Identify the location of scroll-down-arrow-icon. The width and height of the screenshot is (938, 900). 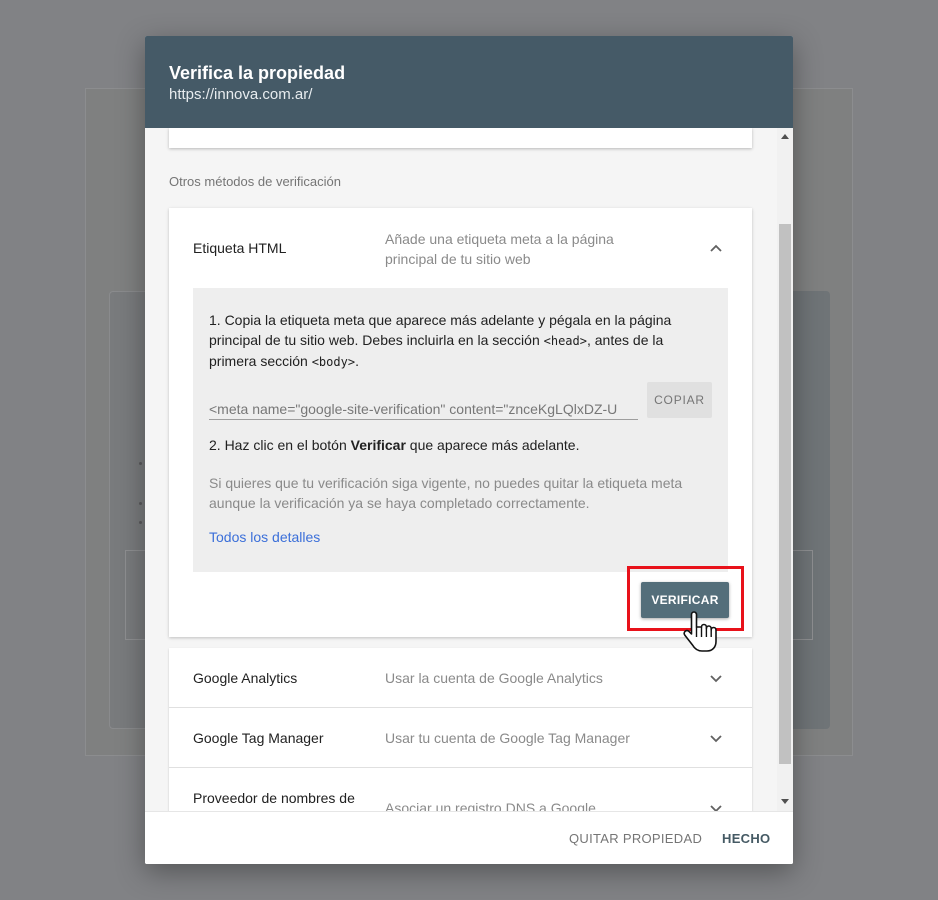
(785, 801).